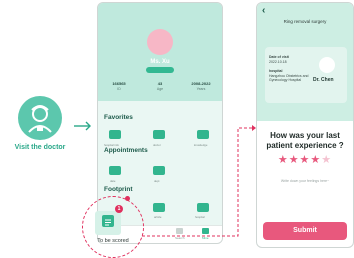 Image resolution: width=354 pixels, height=258 pixels. I want to click on star-icons-filled: ★★★★, so click(299, 160).